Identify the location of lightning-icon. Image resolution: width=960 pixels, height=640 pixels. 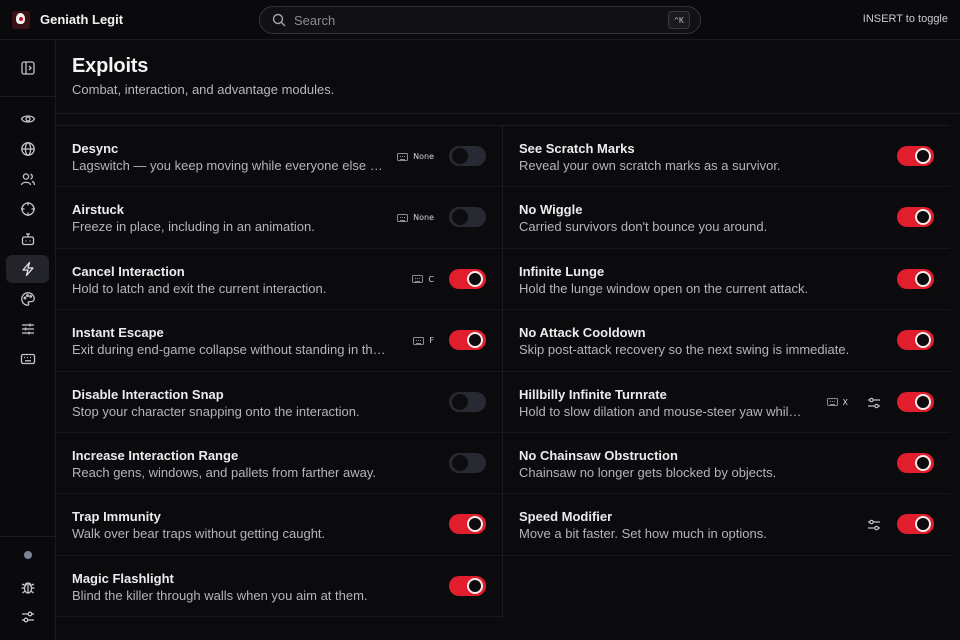
(27, 269).